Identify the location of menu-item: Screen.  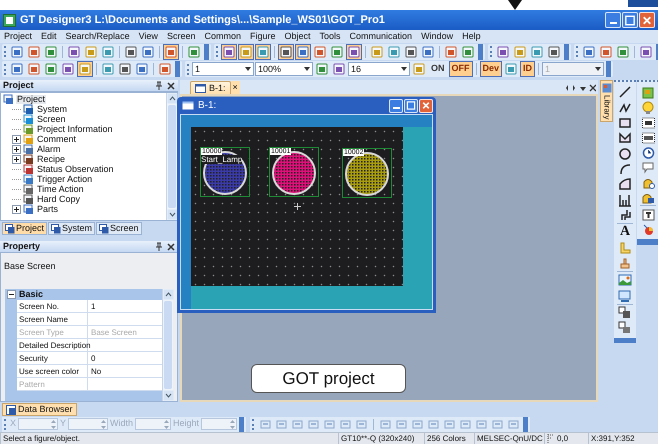
(181, 36).